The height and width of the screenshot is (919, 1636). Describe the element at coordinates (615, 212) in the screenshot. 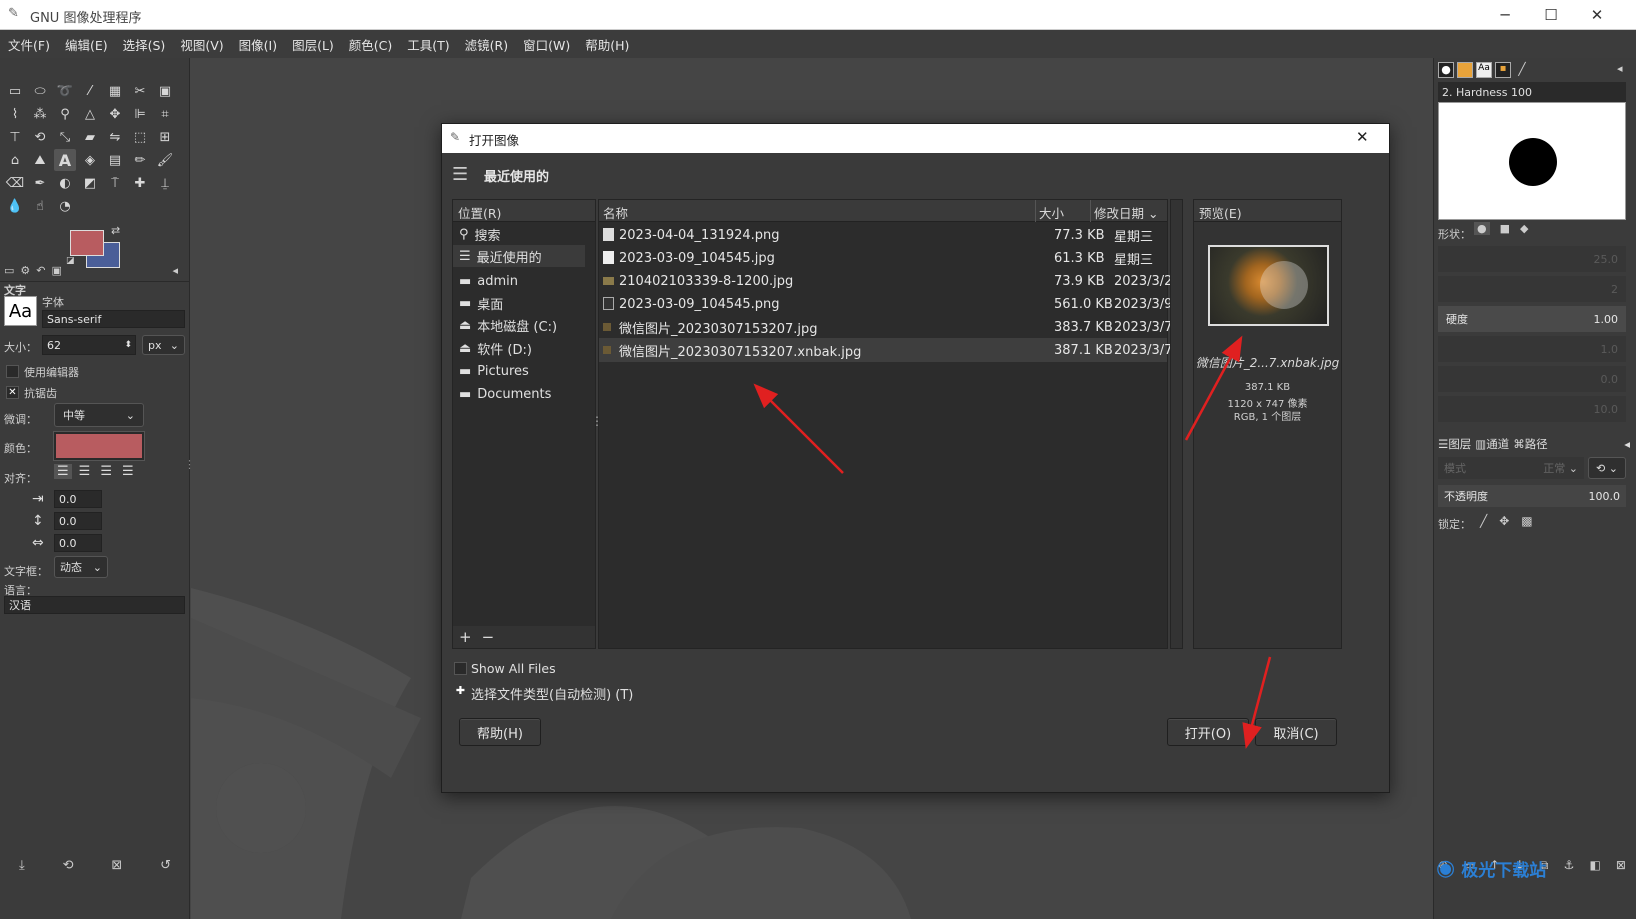

I see `column-name: 名称` at that location.